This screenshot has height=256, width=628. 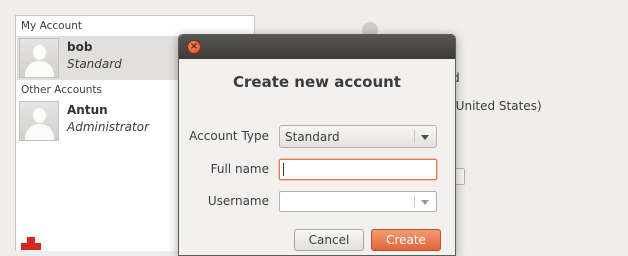 I want to click on cancel-button: Cancel, so click(x=329, y=240).